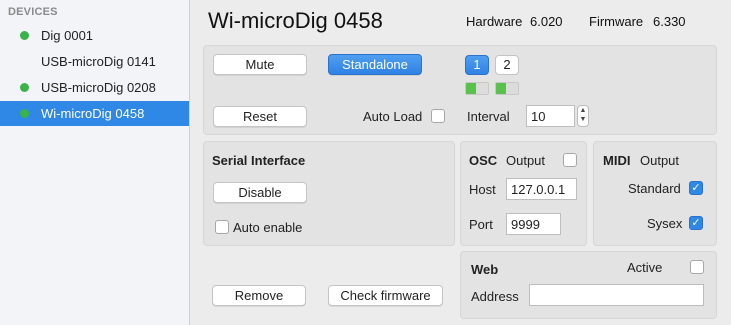 The image size is (731, 325). Describe the element at coordinates (570, 160) in the screenshot. I see `osc-output-checkbox` at that location.